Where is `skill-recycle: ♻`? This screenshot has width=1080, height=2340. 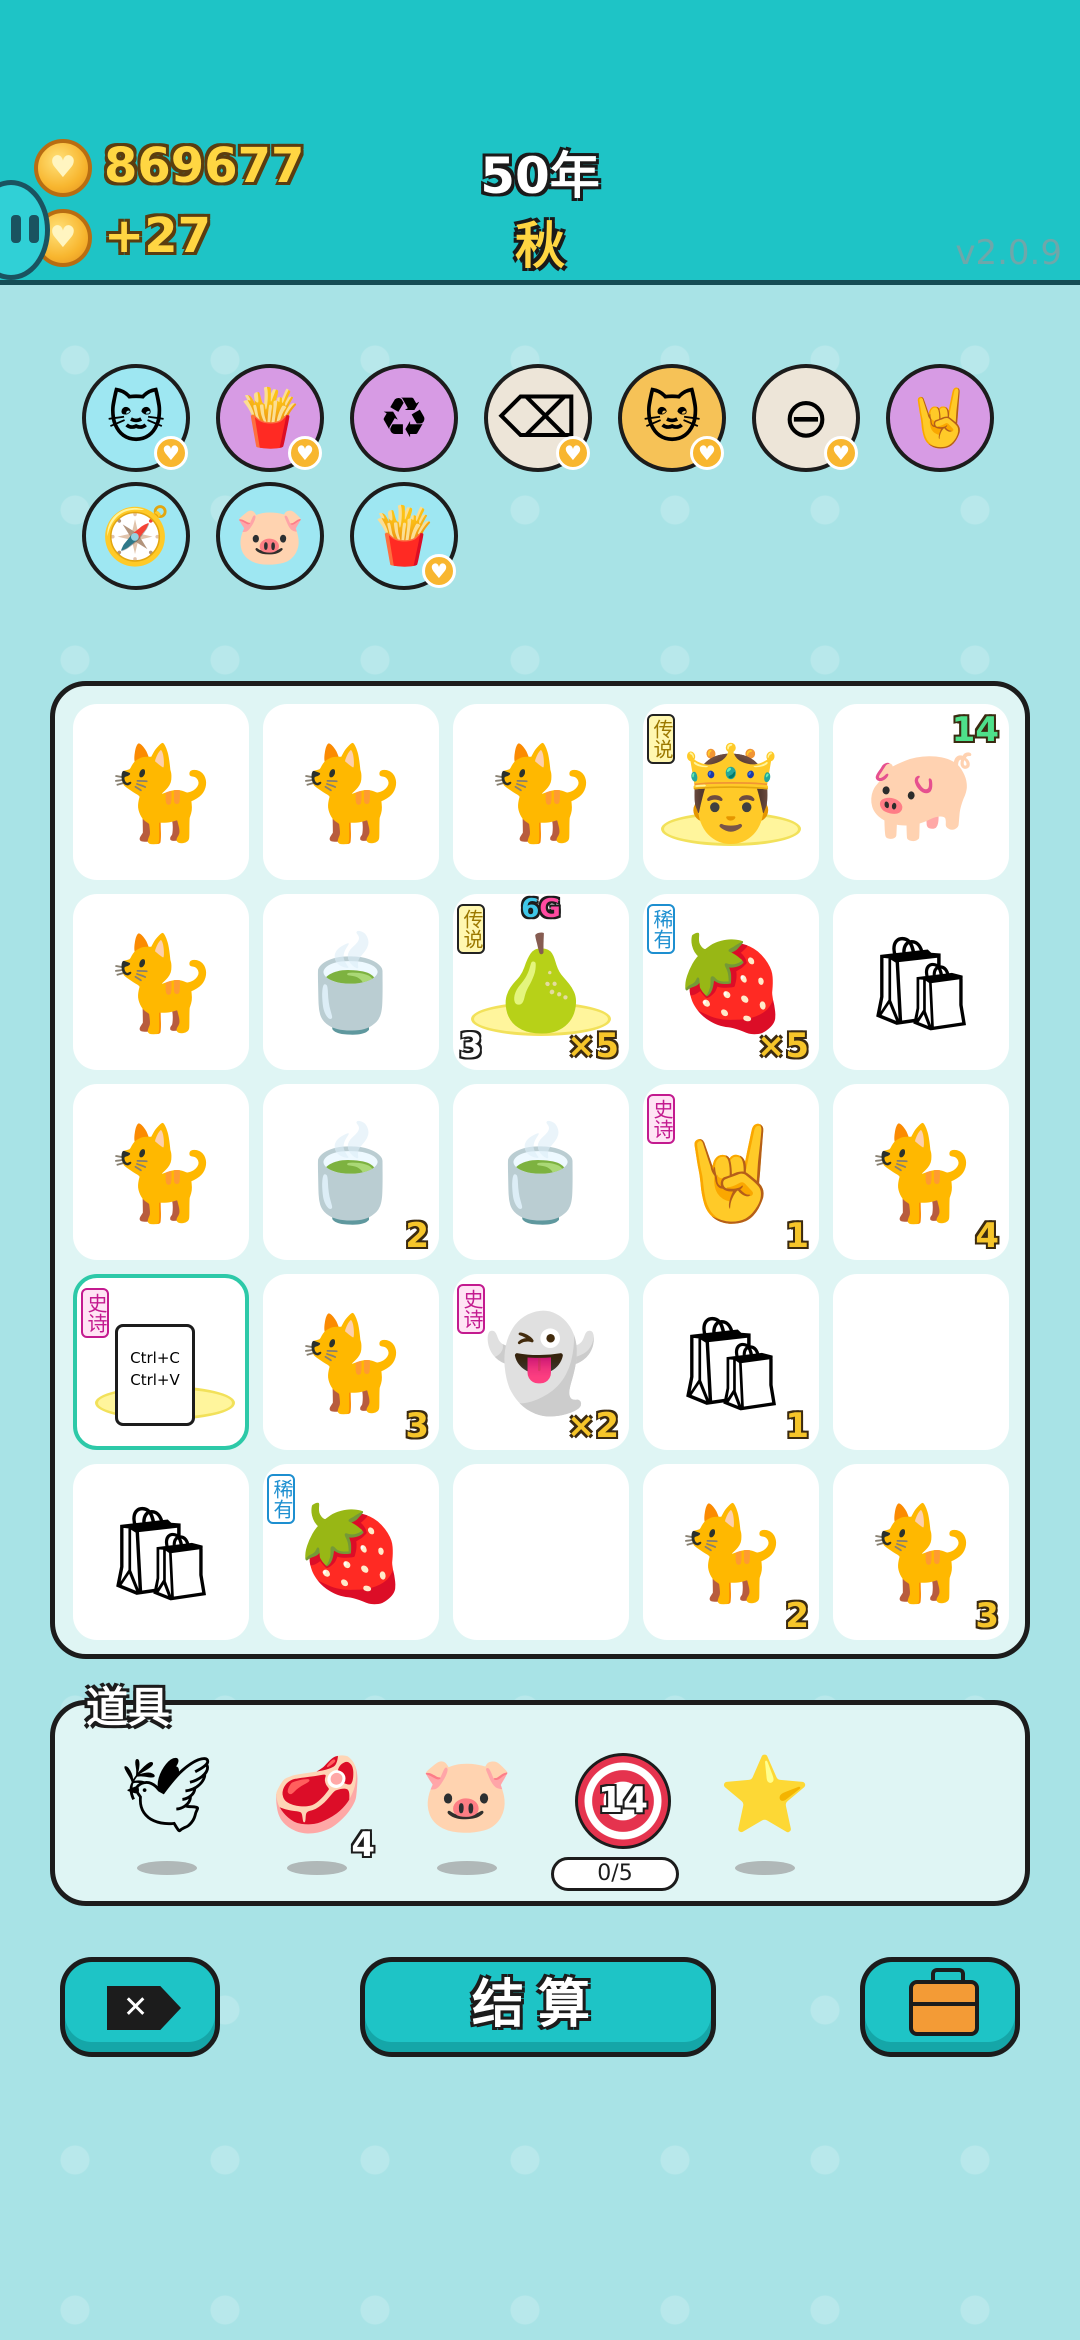 skill-recycle: ♻ is located at coordinates (404, 418).